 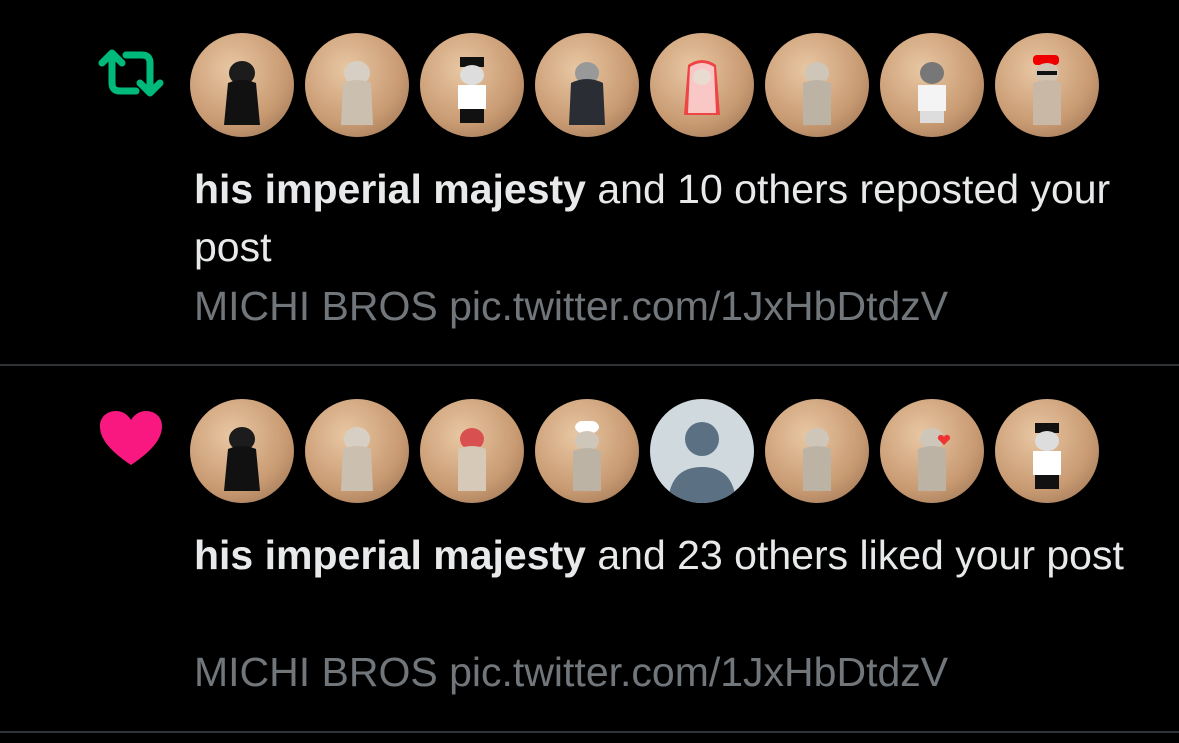 I want to click on heart-icon, so click(x=131, y=439).